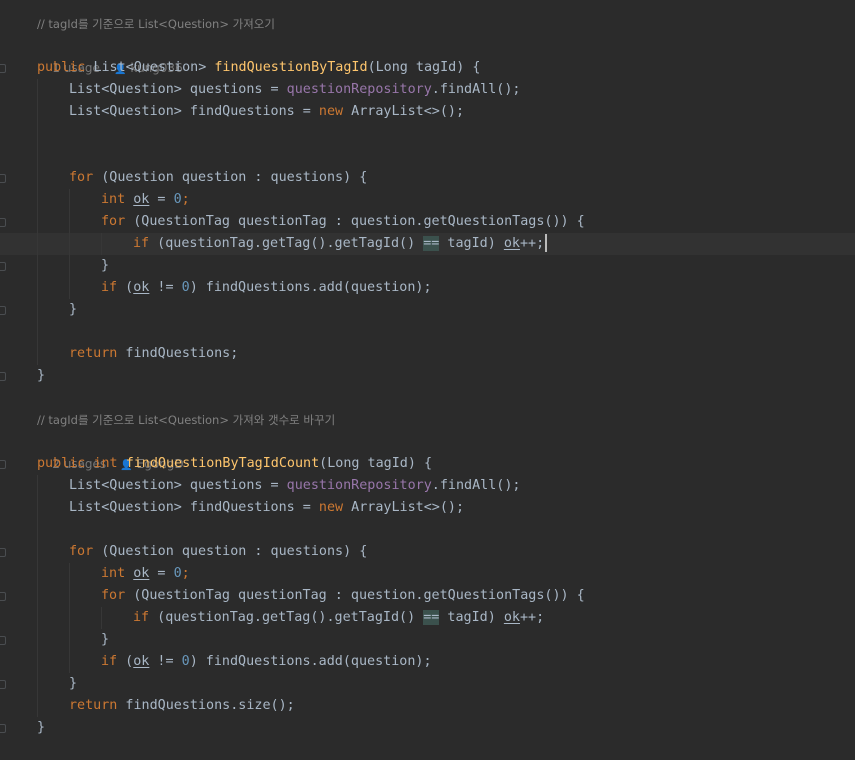 Image resolution: width=855 pixels, height=760 pixels. Describe the element at coordinates (206, 705) in the screenshot. I see `code-text: findQuestions.size();` at that location.